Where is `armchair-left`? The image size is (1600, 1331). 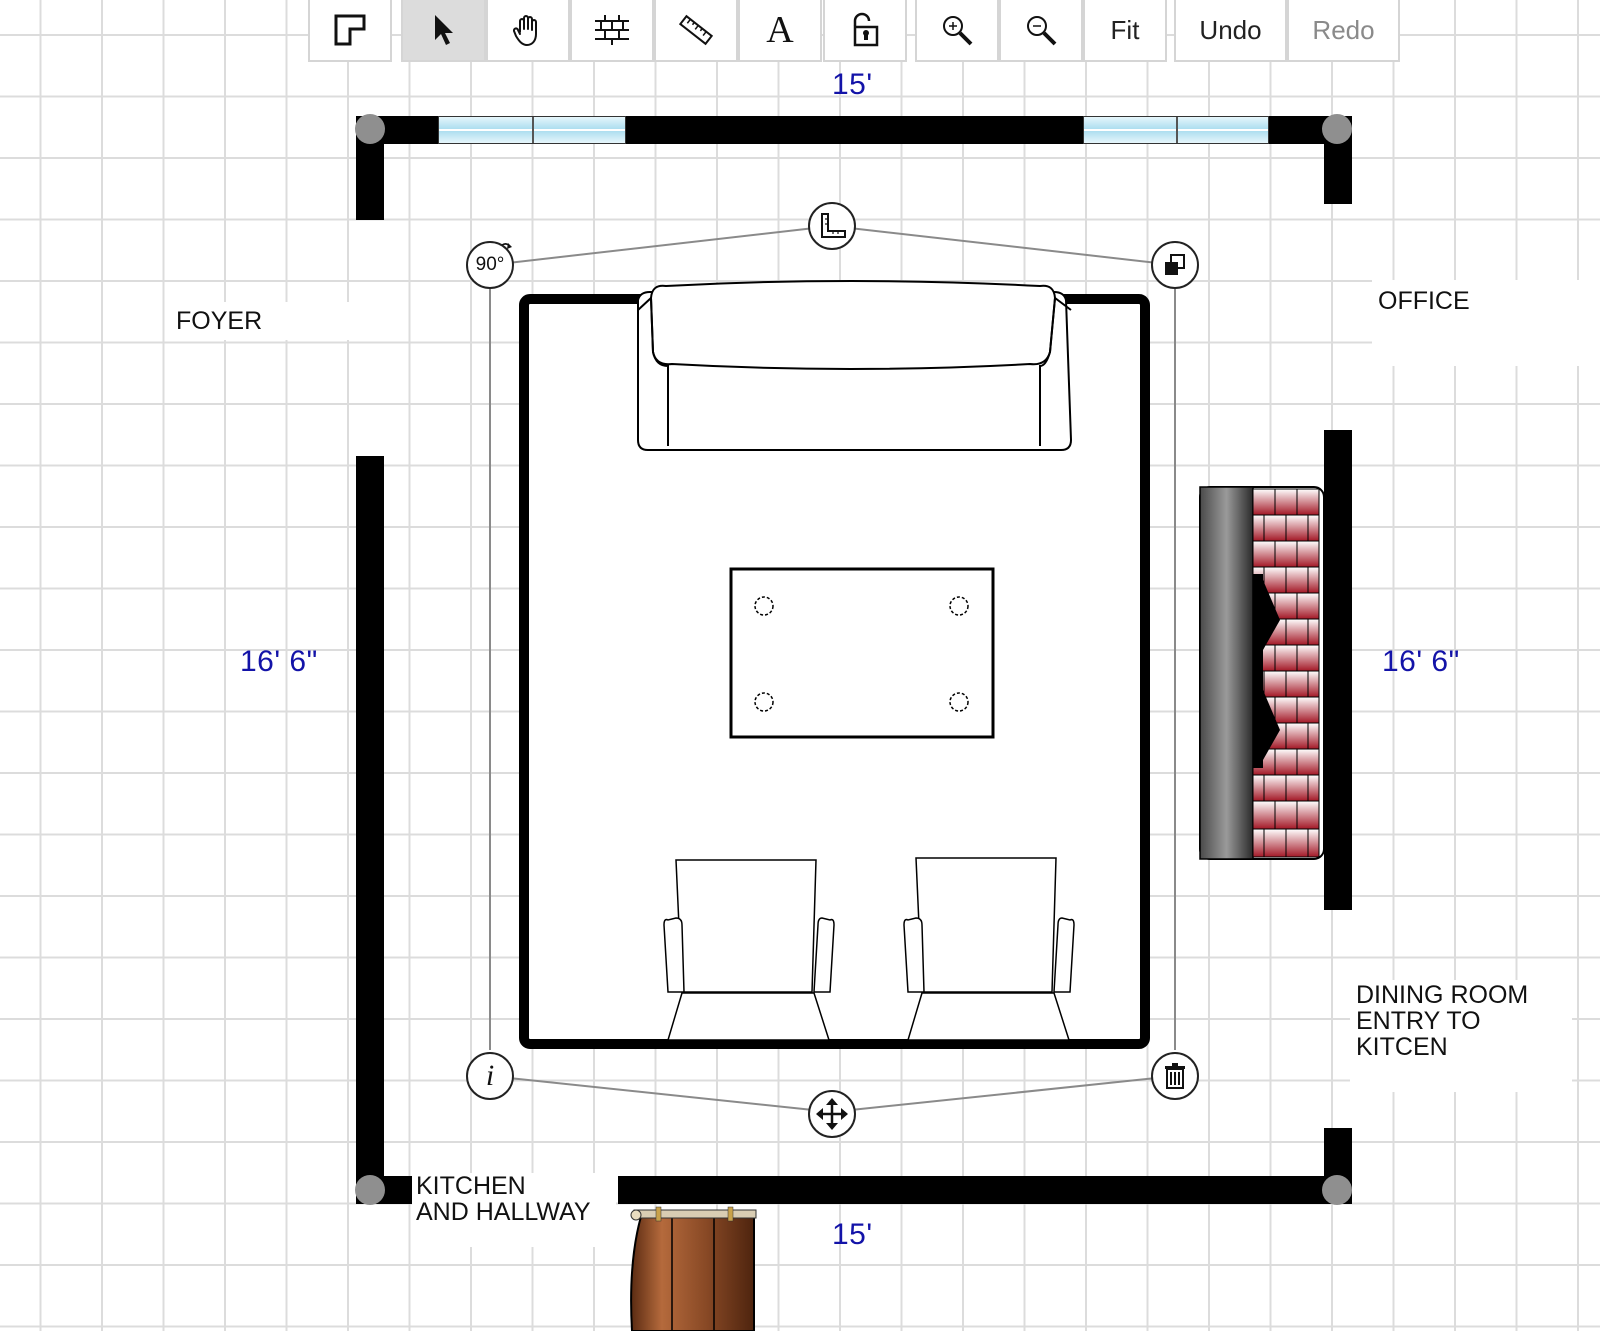 armchair-left is located at coordinates (749, 950).